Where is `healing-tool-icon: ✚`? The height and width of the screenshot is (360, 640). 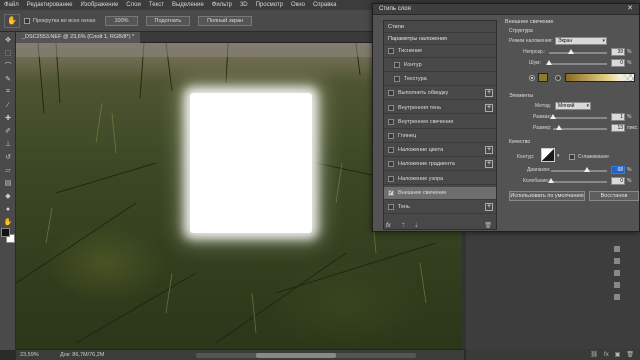 healing-tool-icon: ✚ is located at coordinates (8, 118).